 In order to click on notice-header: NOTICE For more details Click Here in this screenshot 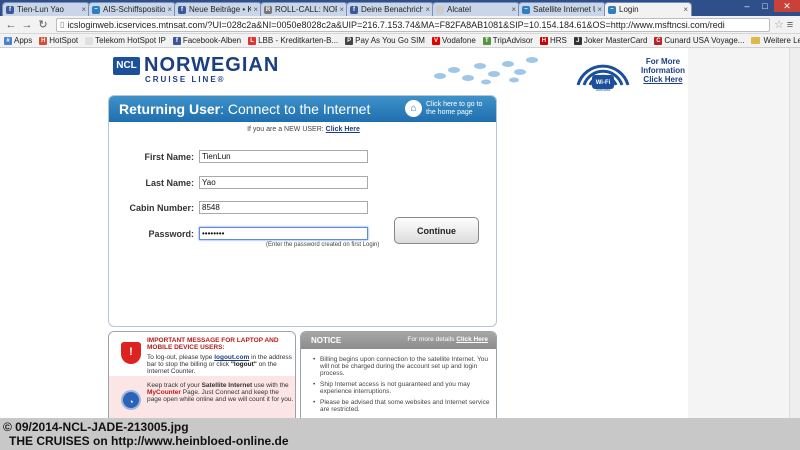, I will do `click(398, 340)`.